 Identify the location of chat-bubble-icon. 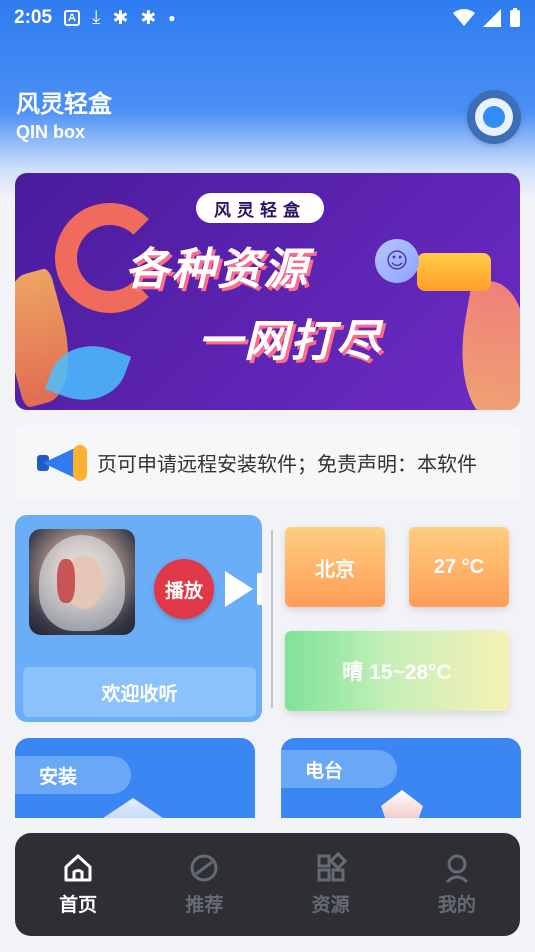
(454, 272).